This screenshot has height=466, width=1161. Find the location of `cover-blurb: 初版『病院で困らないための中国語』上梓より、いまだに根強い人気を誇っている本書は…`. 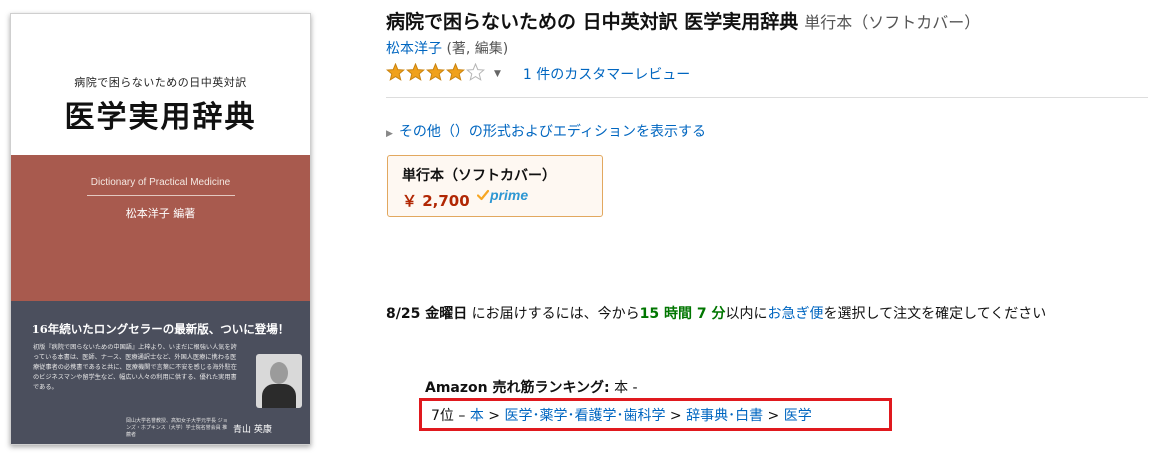

cover-blurb: 初版『病院で困らないための中国語』上梓より、いまだに根強い人気を誇っている本書は… is located at coordinates (135, 367).